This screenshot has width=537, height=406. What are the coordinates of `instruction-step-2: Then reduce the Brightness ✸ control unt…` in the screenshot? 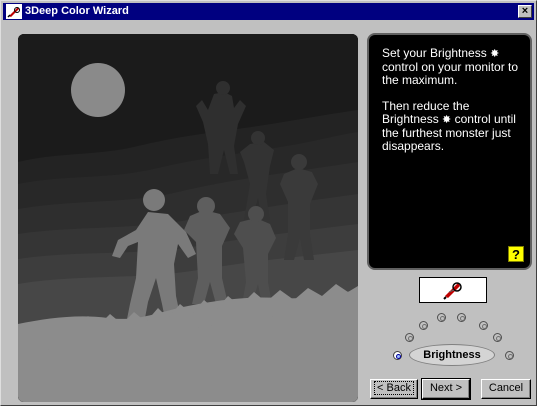 It's located at (454, 126).